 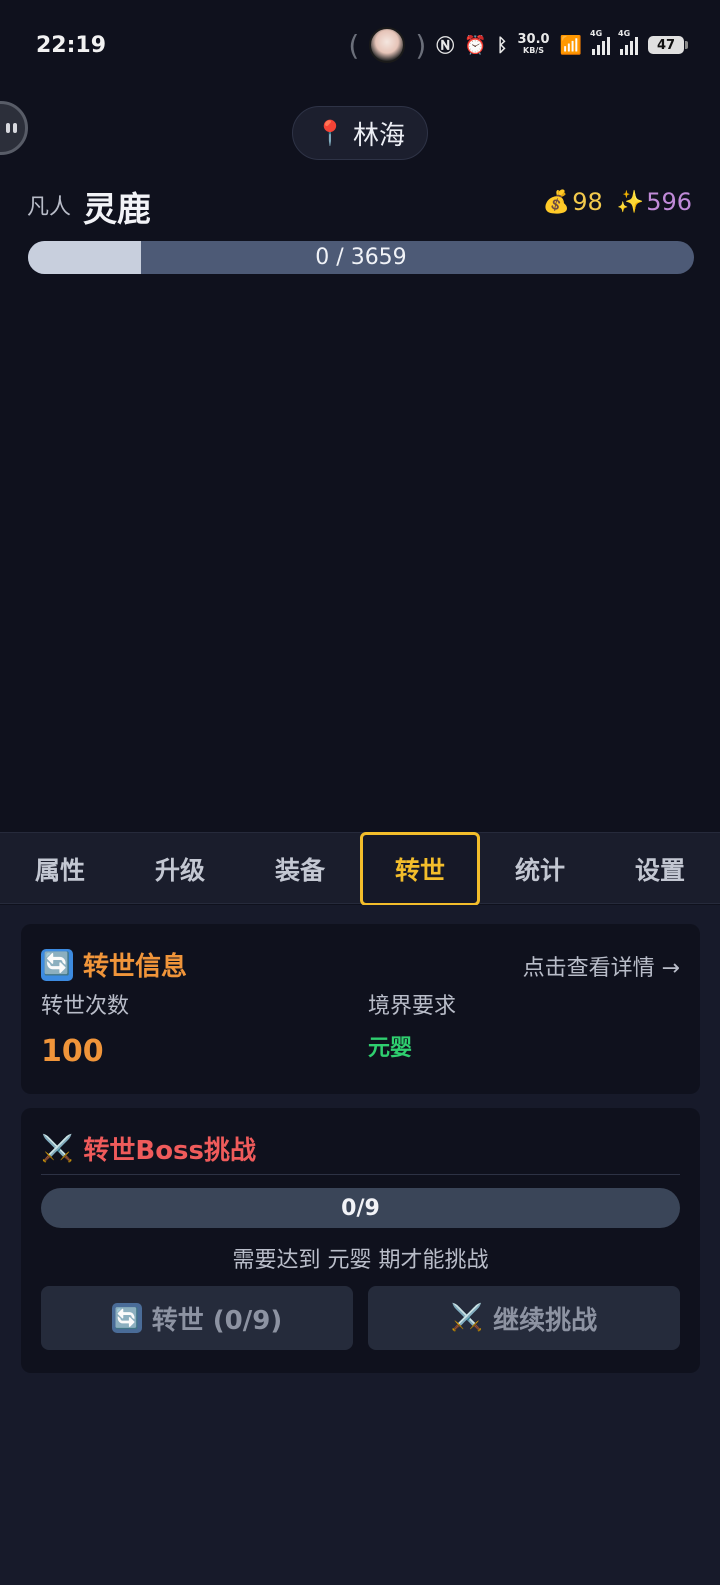 What do you see at coordinates (300, 869) in the screenshot?
I see `tab-equipment: 装备` at bounding box center [300, 869].